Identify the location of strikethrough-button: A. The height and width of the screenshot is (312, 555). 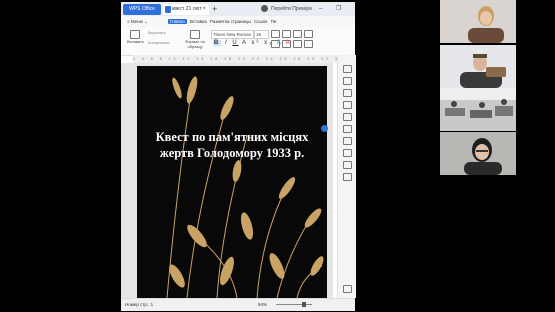
(245, 43).